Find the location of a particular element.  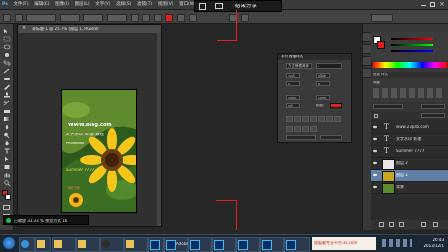

faux-italic-icon is located at coordinates (297, 119).